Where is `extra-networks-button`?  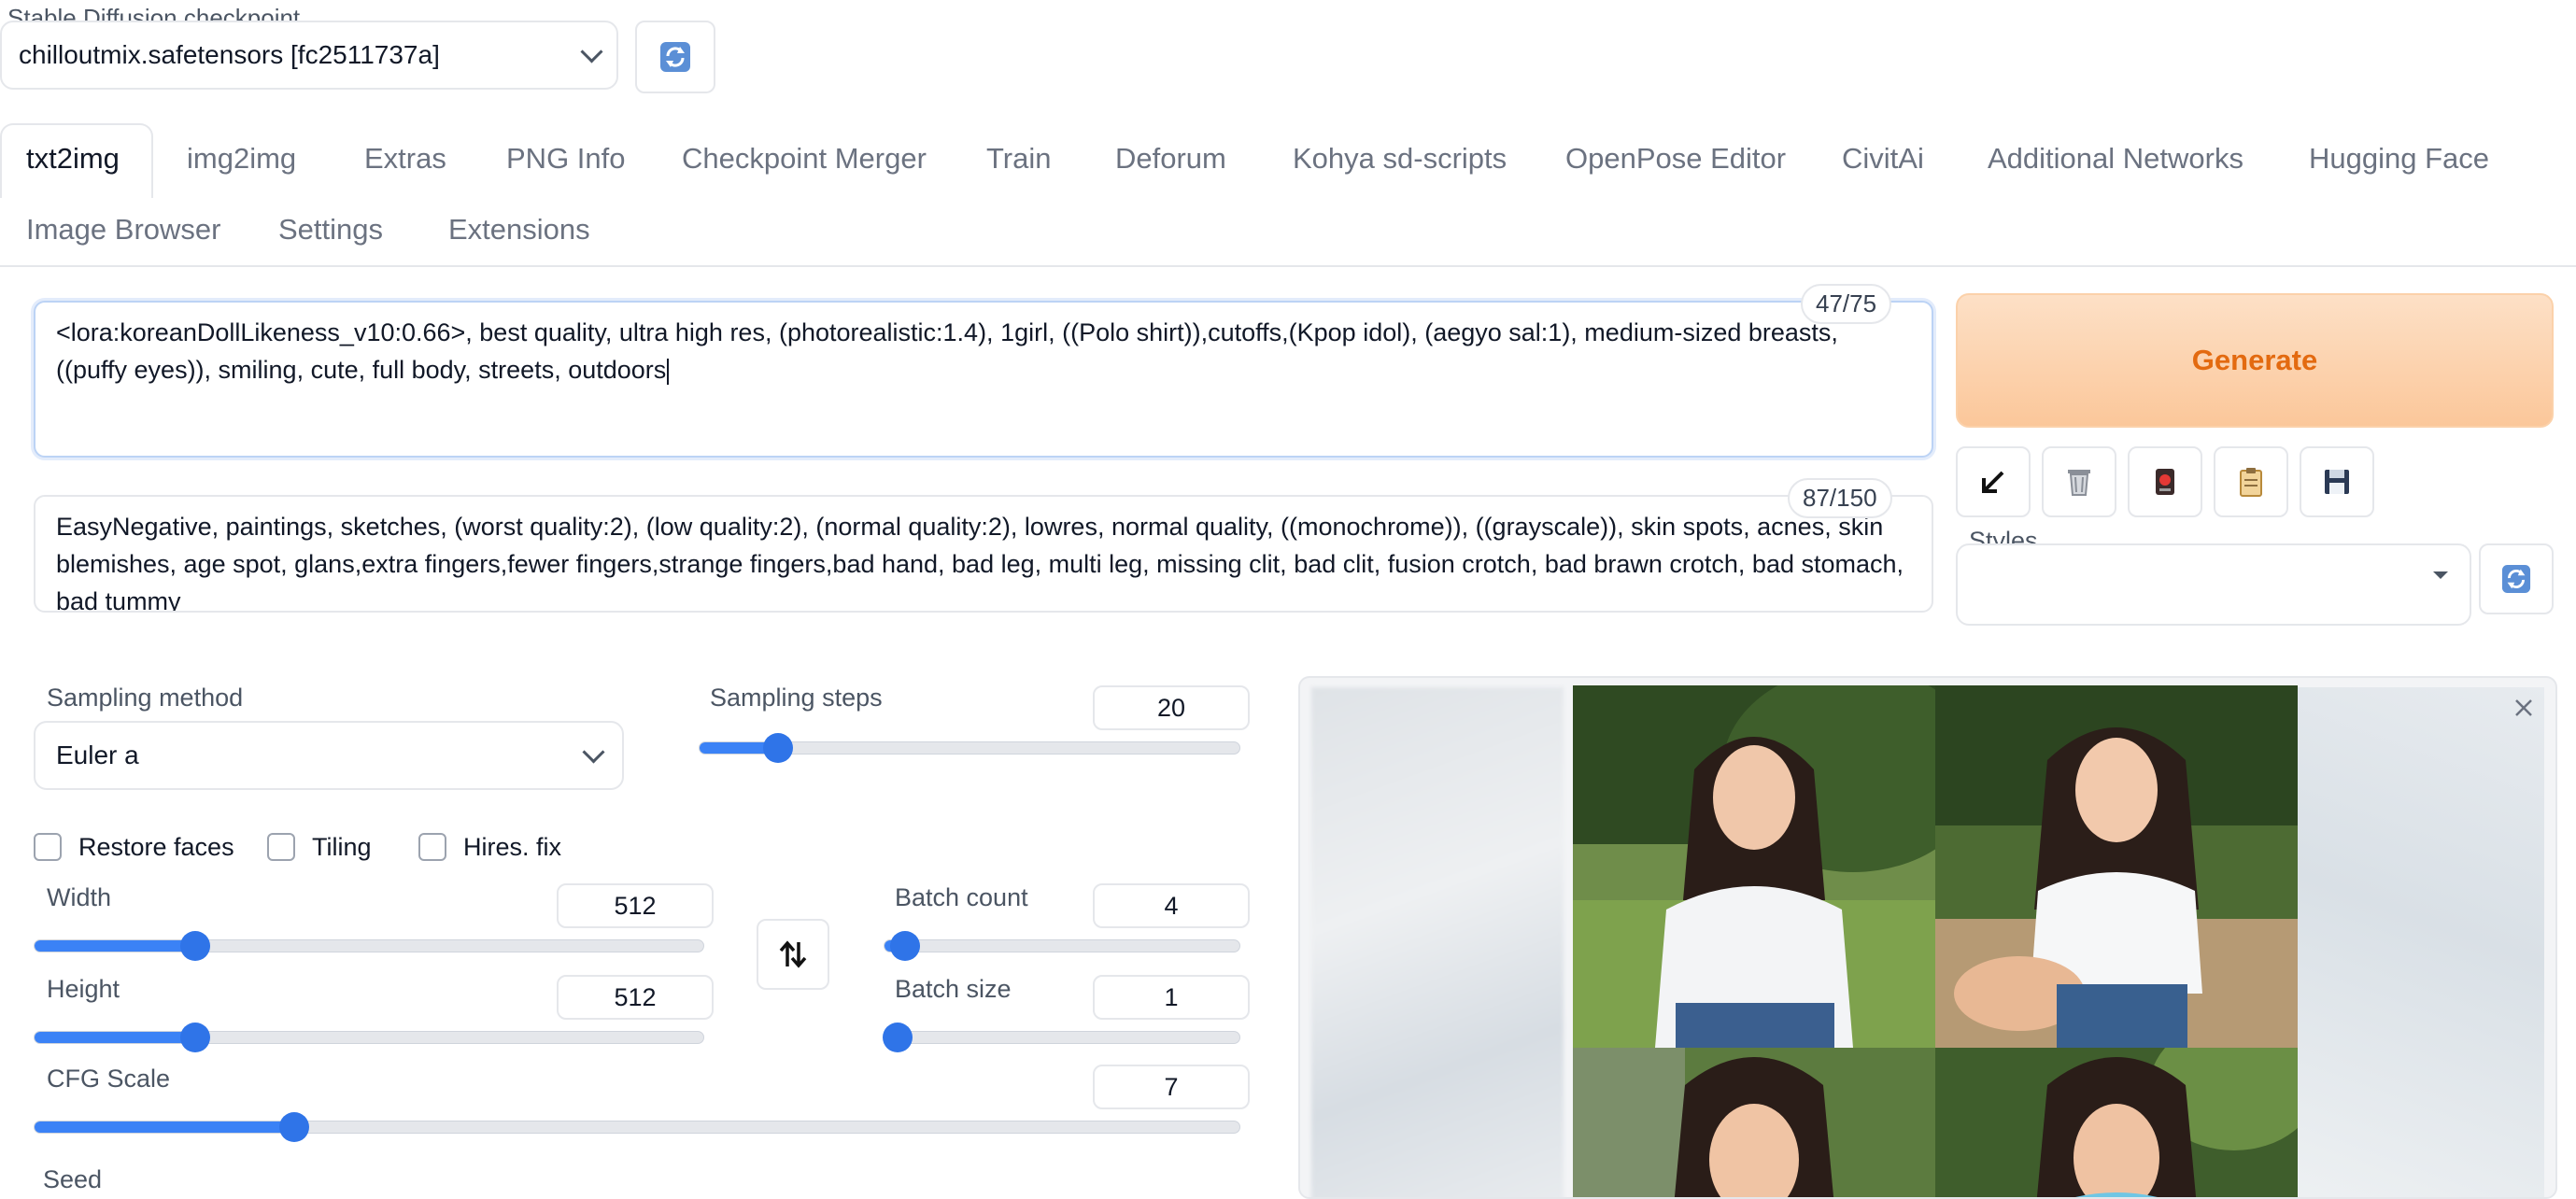 extra-networks-button is located at coordinates (2165, 481).